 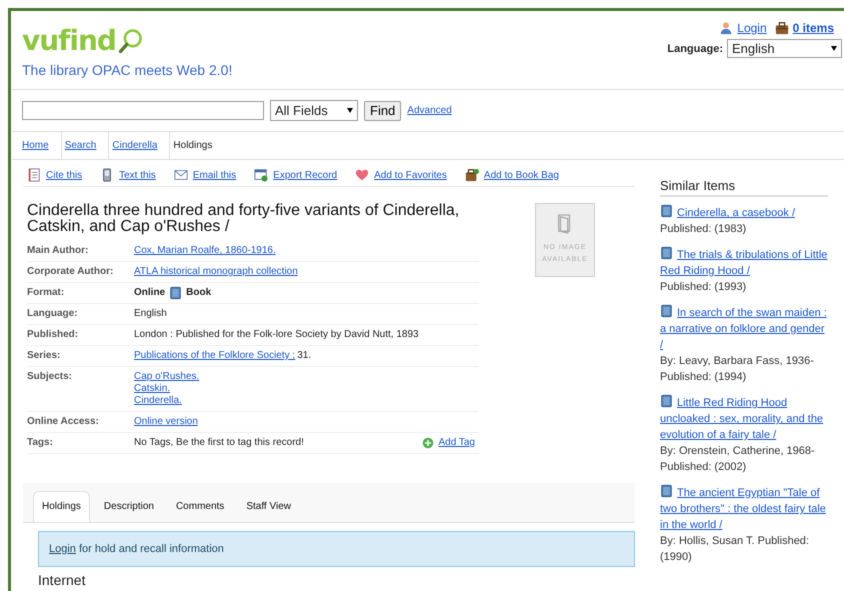 I want to click on similar-item-link: Cinderella, a casebook /, so click(x=744, y=212).